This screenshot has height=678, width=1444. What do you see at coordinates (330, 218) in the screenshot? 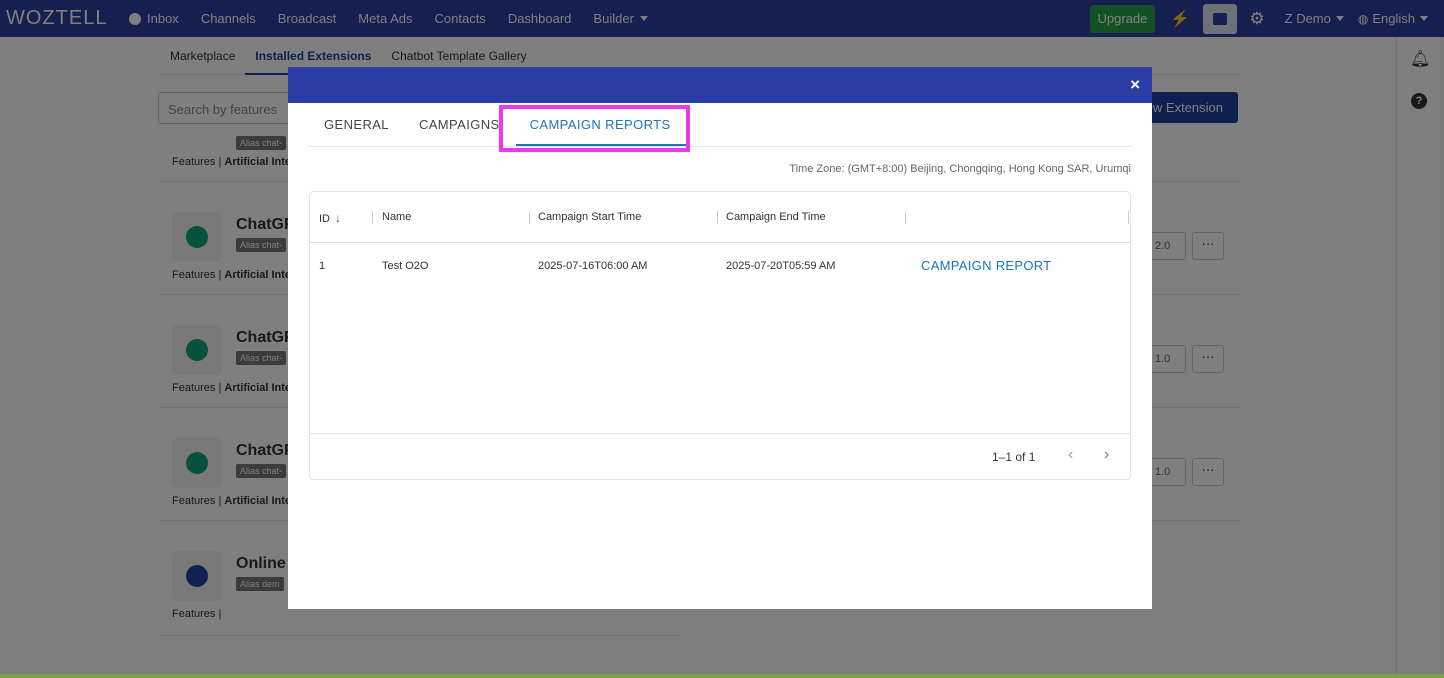
I see `column-header-id: ID ↓` at bounding box center [330, 218].